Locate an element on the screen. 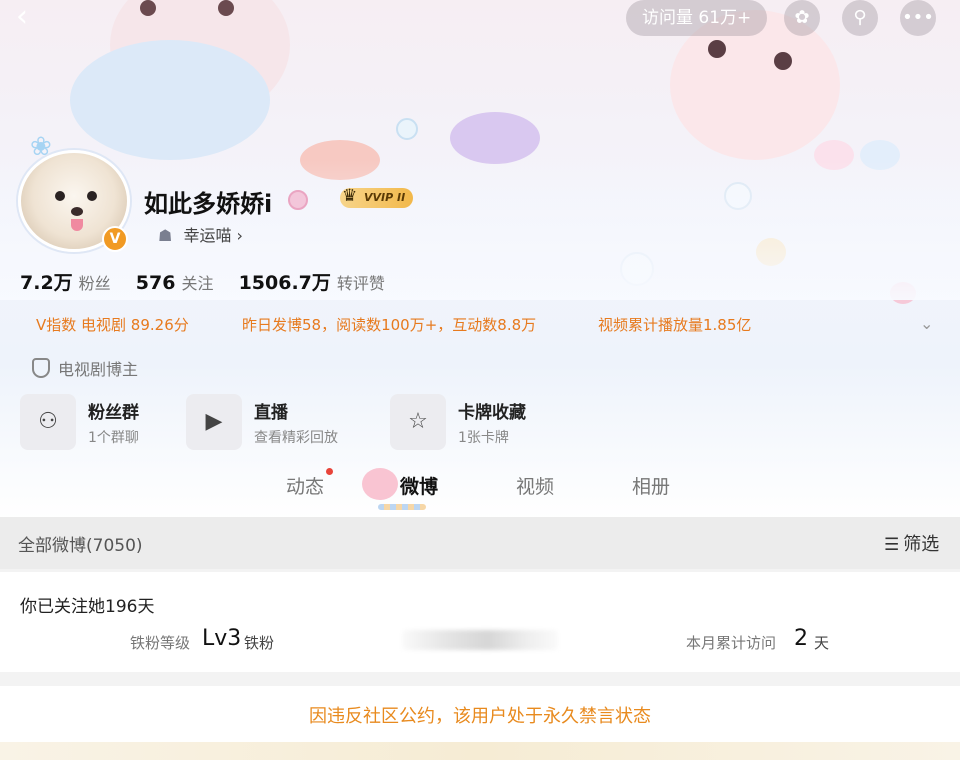 The image size is (960, 760). blurred-content is located at coordinates (480, 640).